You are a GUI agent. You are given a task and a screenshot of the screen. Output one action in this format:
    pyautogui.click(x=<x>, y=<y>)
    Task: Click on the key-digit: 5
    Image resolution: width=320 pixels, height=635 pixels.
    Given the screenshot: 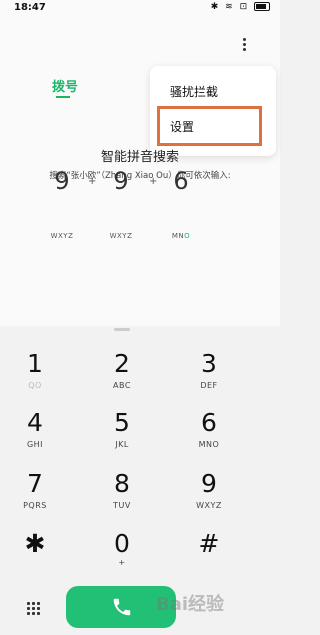 What is the action you would take?
    pyautogui.click(x=122, y=422)
    